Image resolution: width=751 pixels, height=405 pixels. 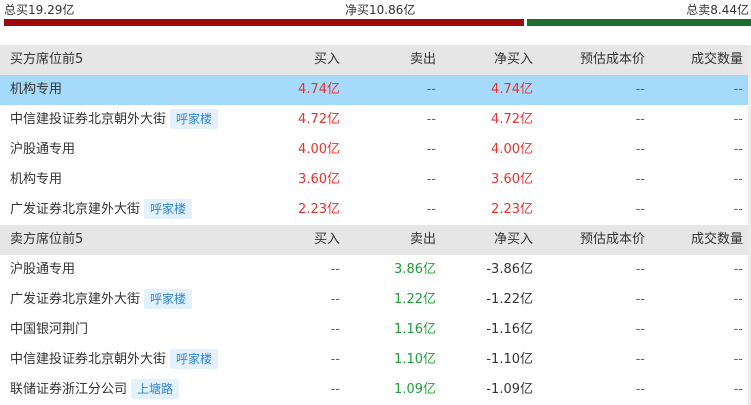 What do you see at coordinates (380, 10) in the screenshot?
I see `net-buy-label: 净买10.86亿` at bounding box center [380, 10].